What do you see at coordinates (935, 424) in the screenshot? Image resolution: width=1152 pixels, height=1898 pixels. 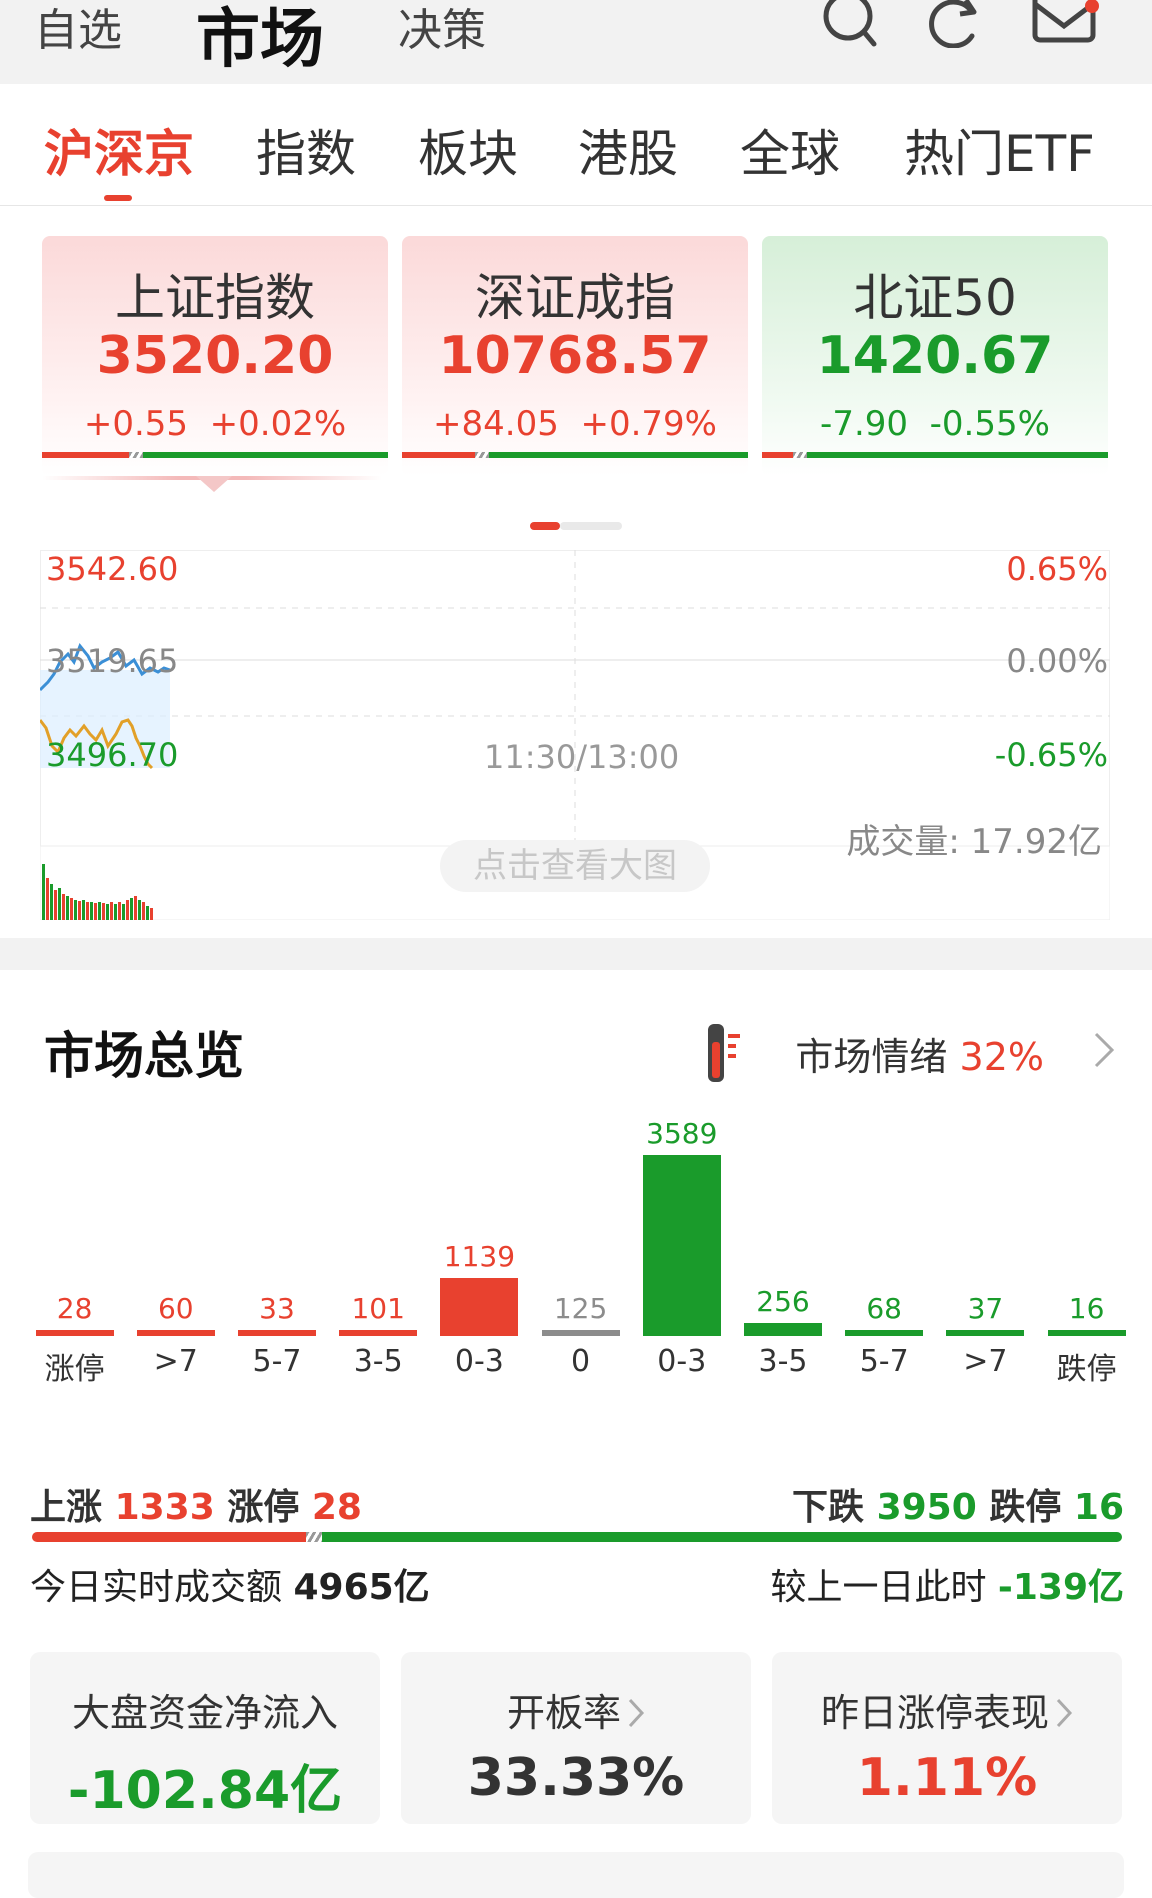 I see `index-change: -7.90 -0.55%` at bounding box center [935, 424].